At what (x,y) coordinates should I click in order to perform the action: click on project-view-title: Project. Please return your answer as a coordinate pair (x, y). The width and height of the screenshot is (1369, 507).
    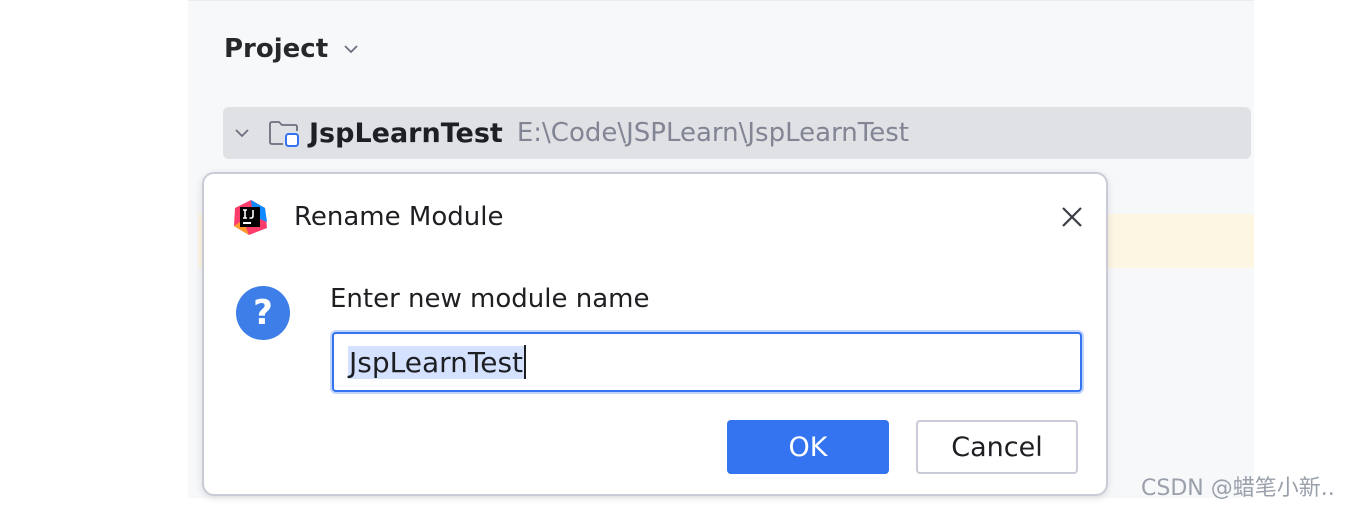
    Looking at the image, I should click on (276, 49).